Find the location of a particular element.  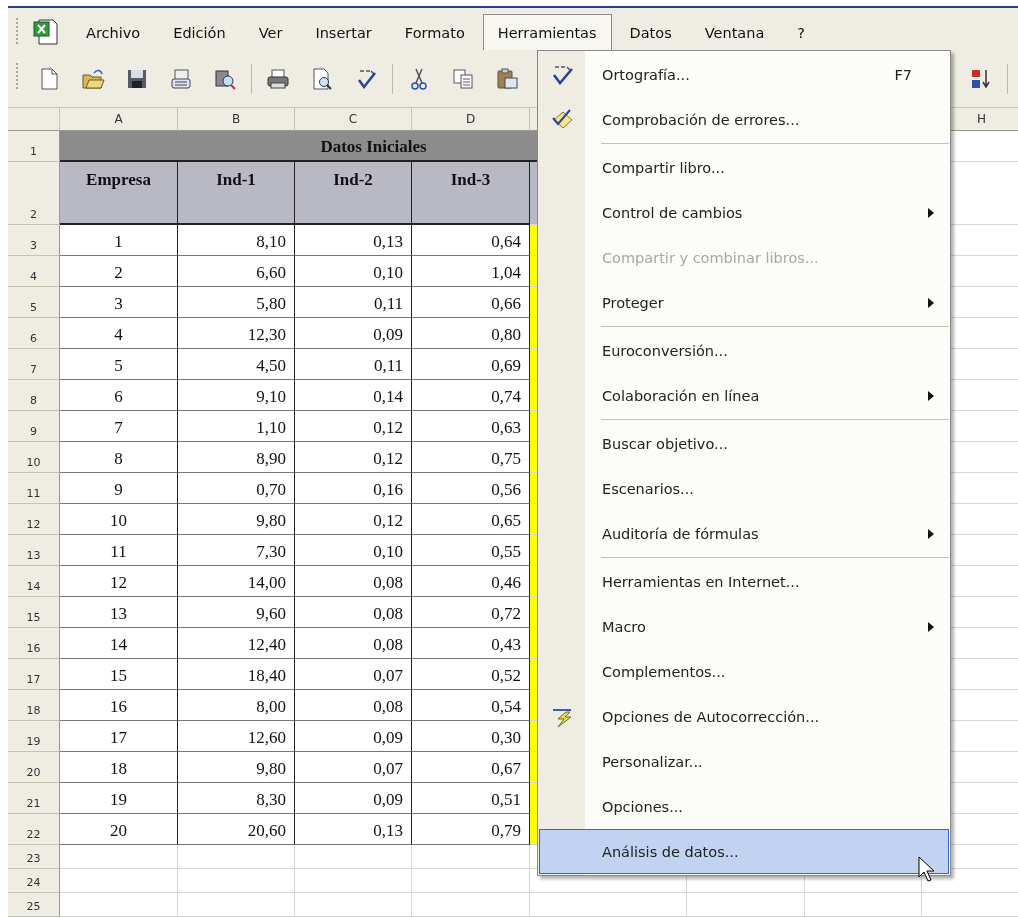

row-number: 1 is located at coordinates (34, 146).